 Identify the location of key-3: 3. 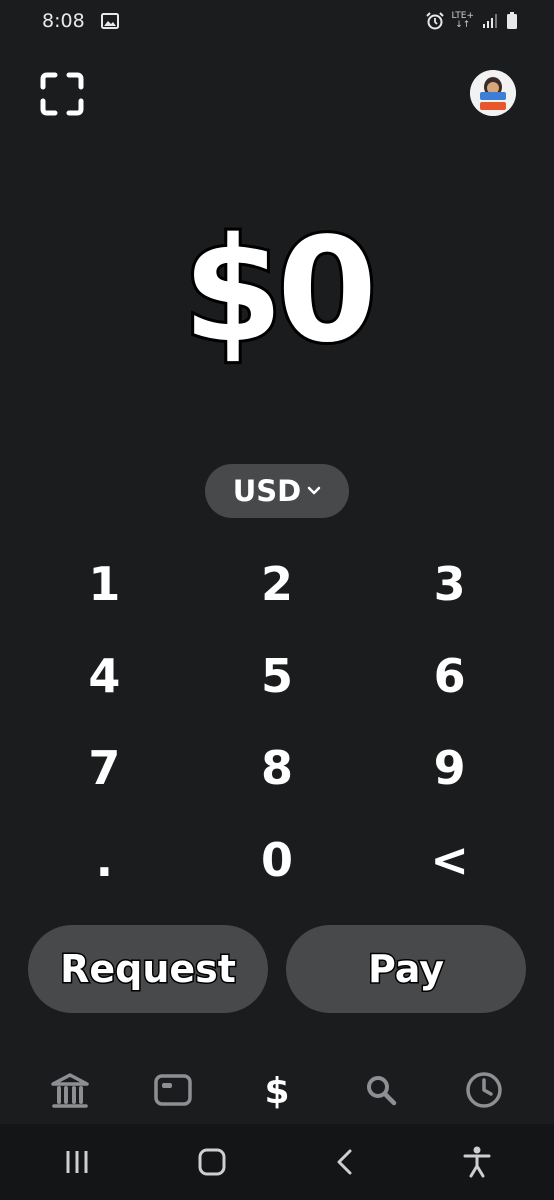
(449, 584).